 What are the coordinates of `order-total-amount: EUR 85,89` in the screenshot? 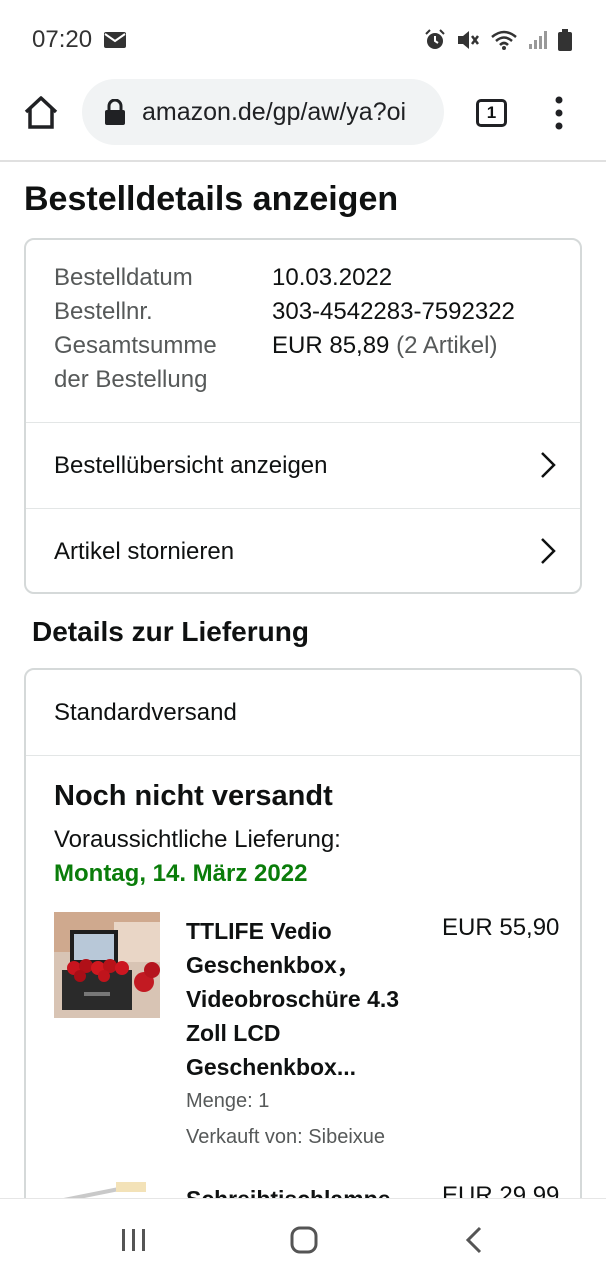 It's located at (331, 345).